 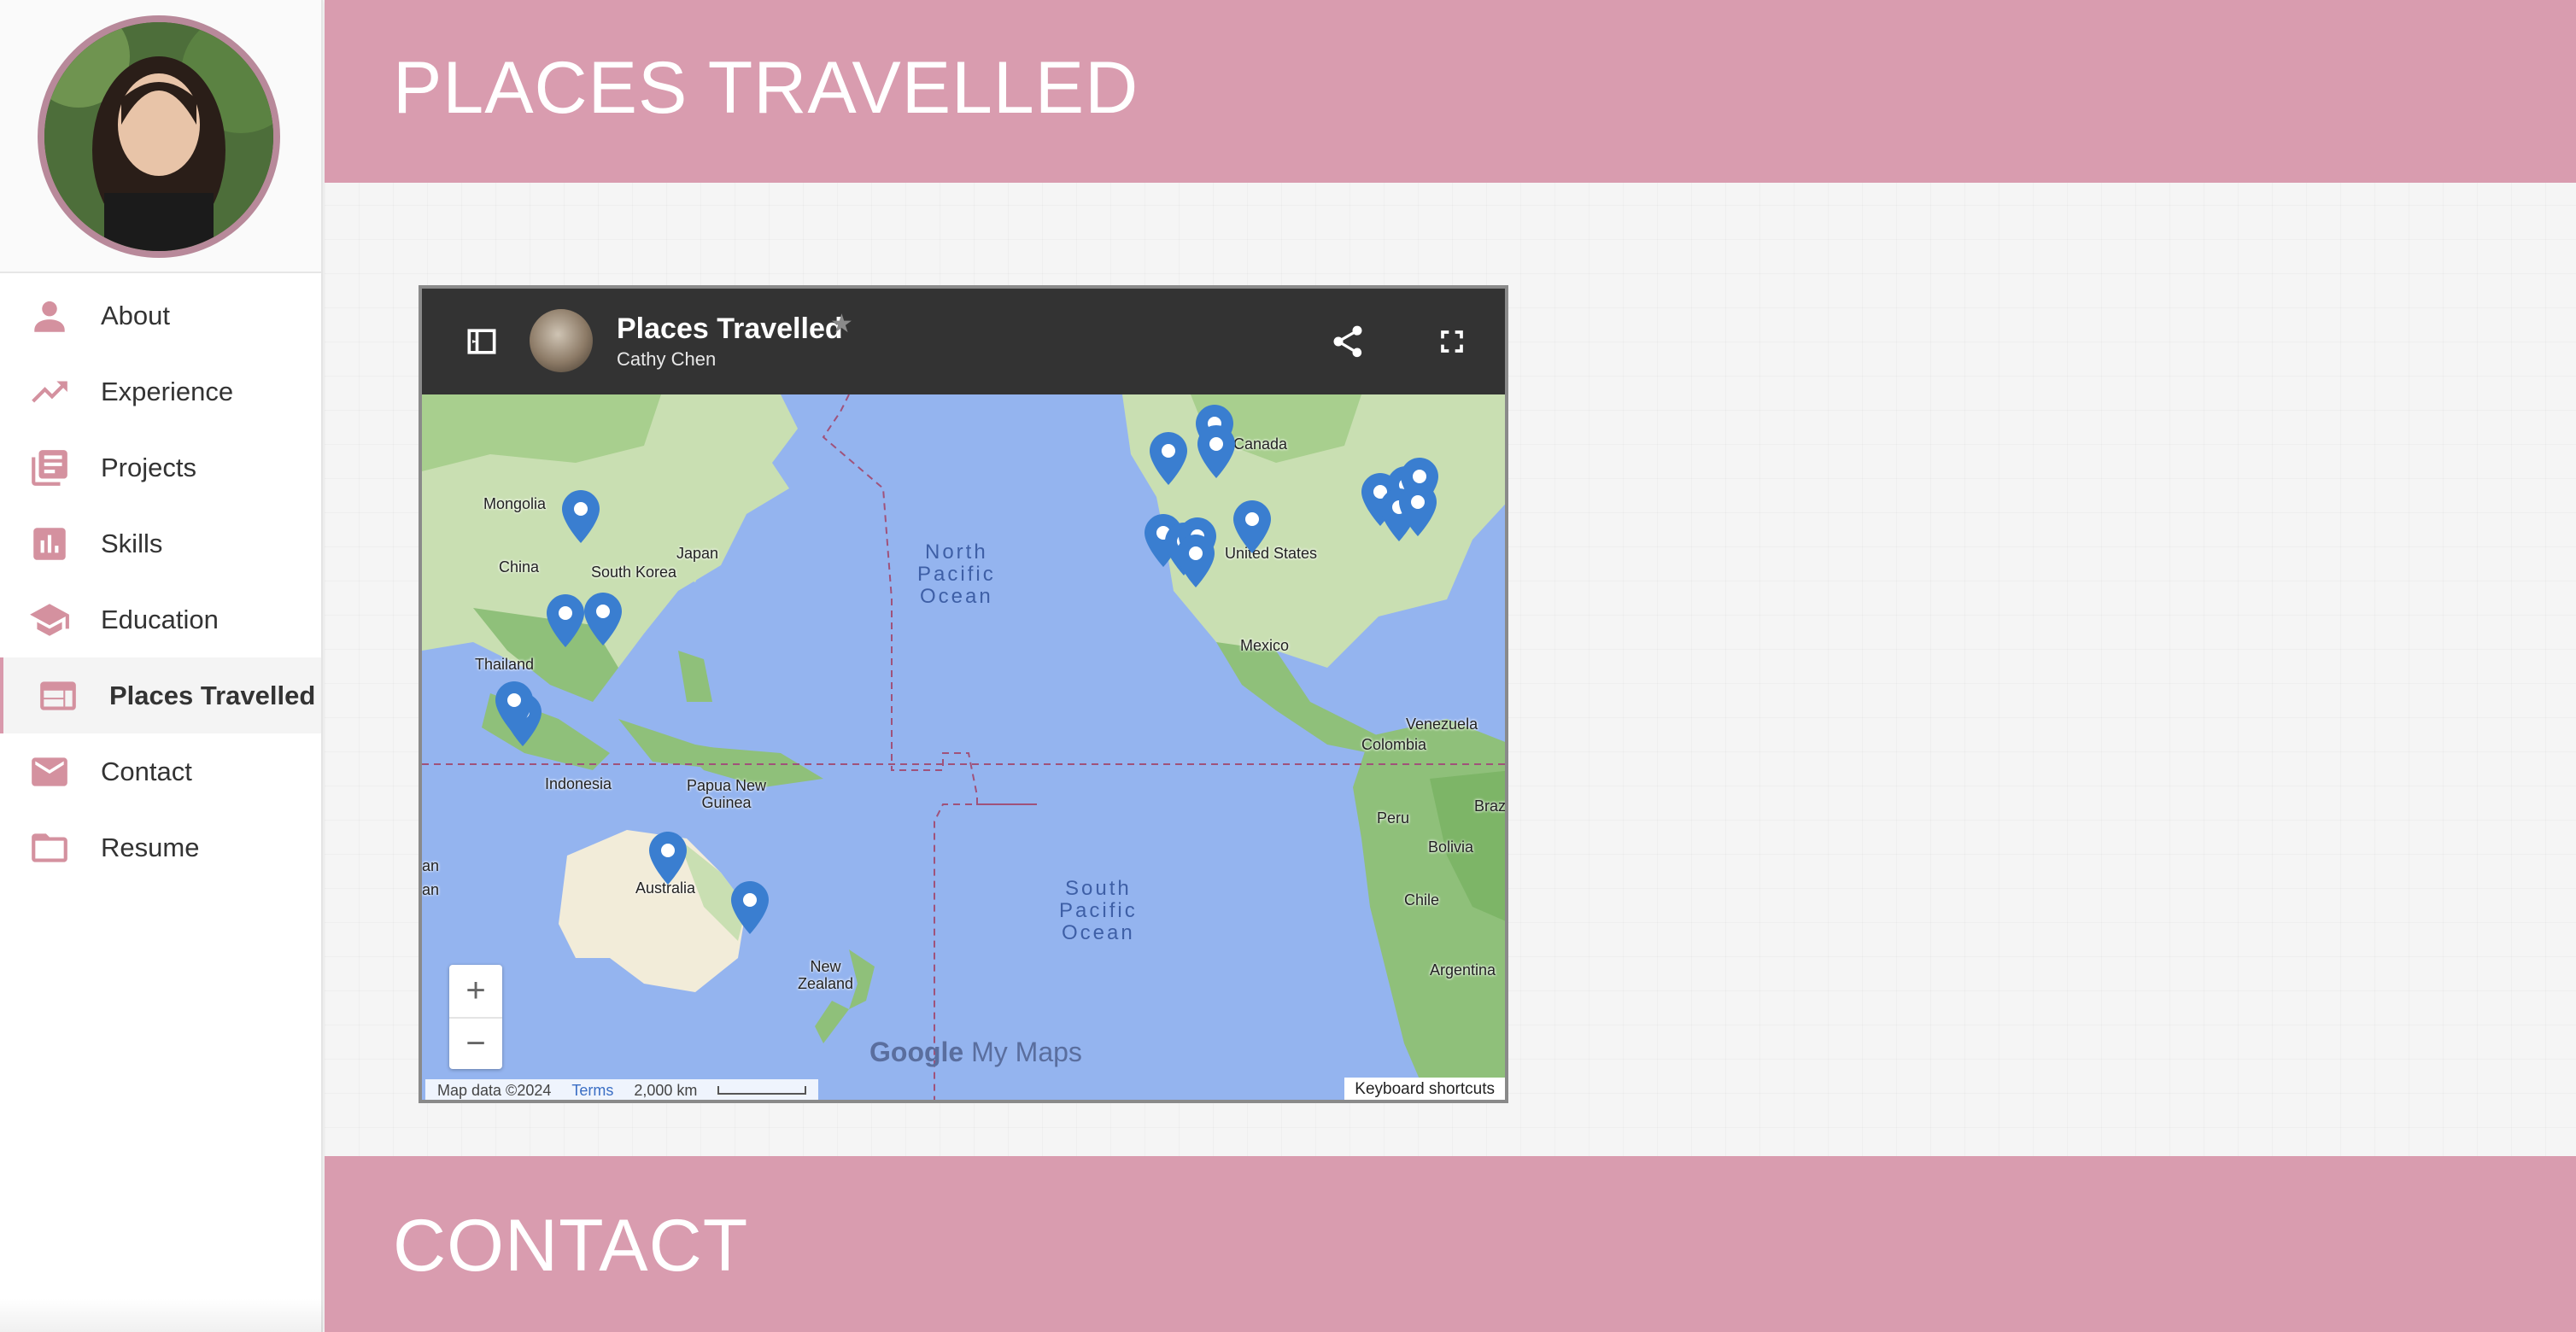 I want to click on zoom-out-button: −, so click(x=475, y=1043).